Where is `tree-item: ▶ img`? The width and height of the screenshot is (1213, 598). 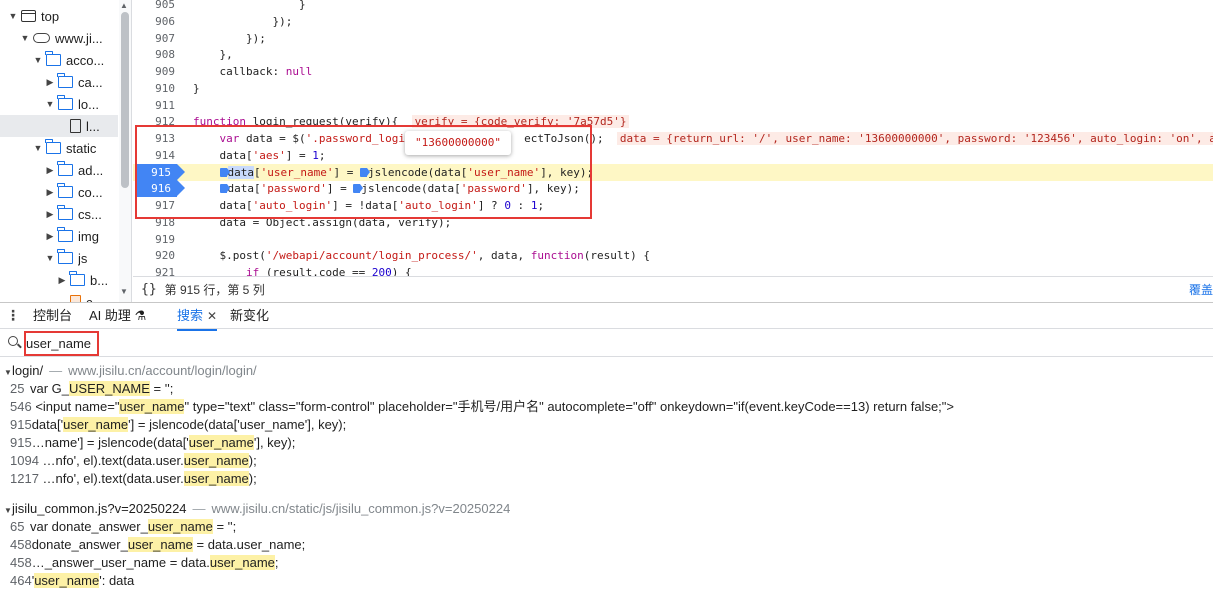
tree-item: ▶ img is located at coordinates (59, 236).